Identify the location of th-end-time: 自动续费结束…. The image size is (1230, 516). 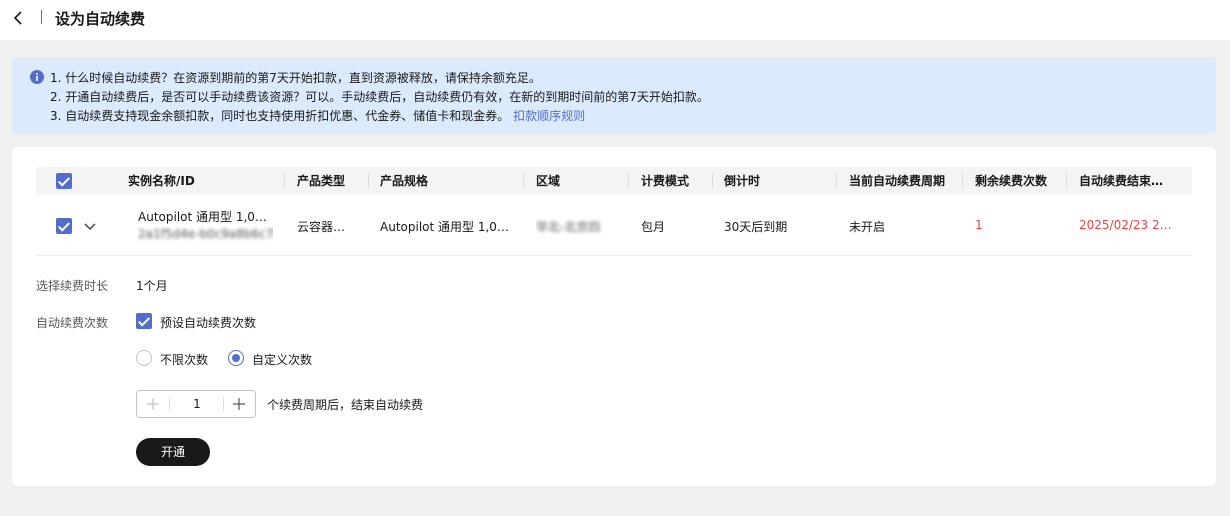
(1121, 181).